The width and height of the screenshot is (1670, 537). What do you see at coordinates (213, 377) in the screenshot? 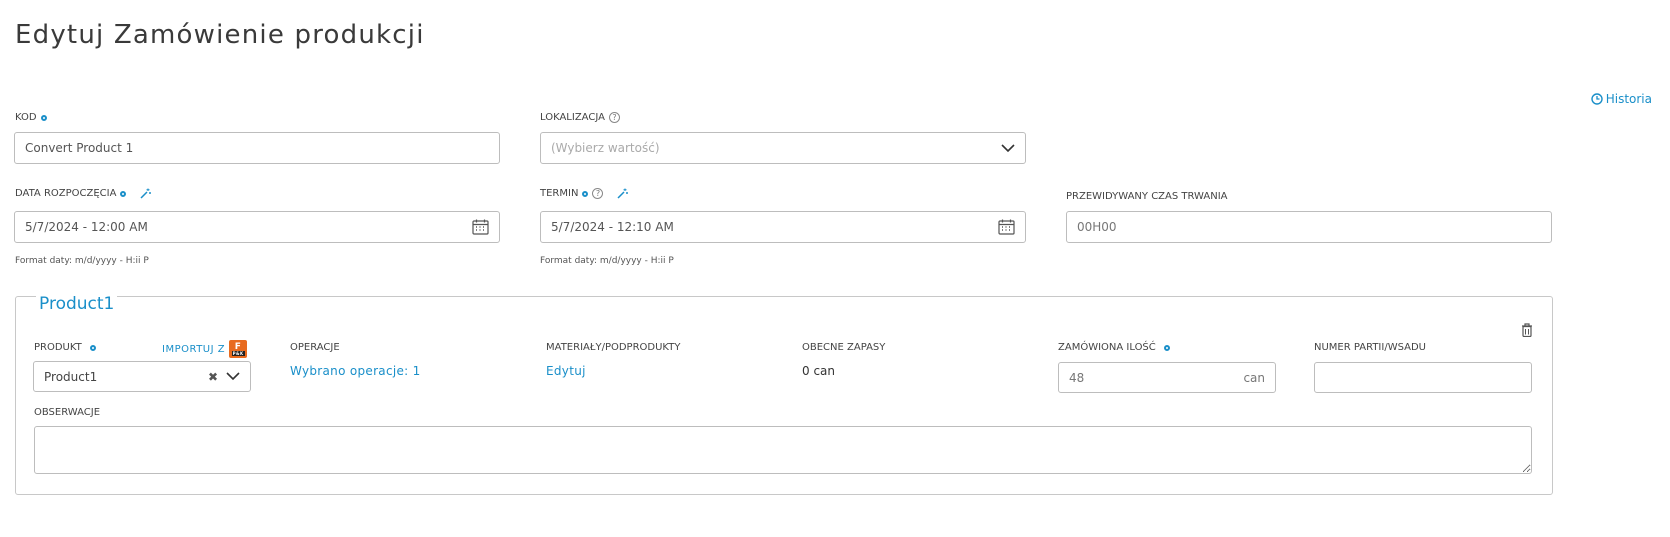
I see `clear-icon: ✖` at bounding box center [213, 377].